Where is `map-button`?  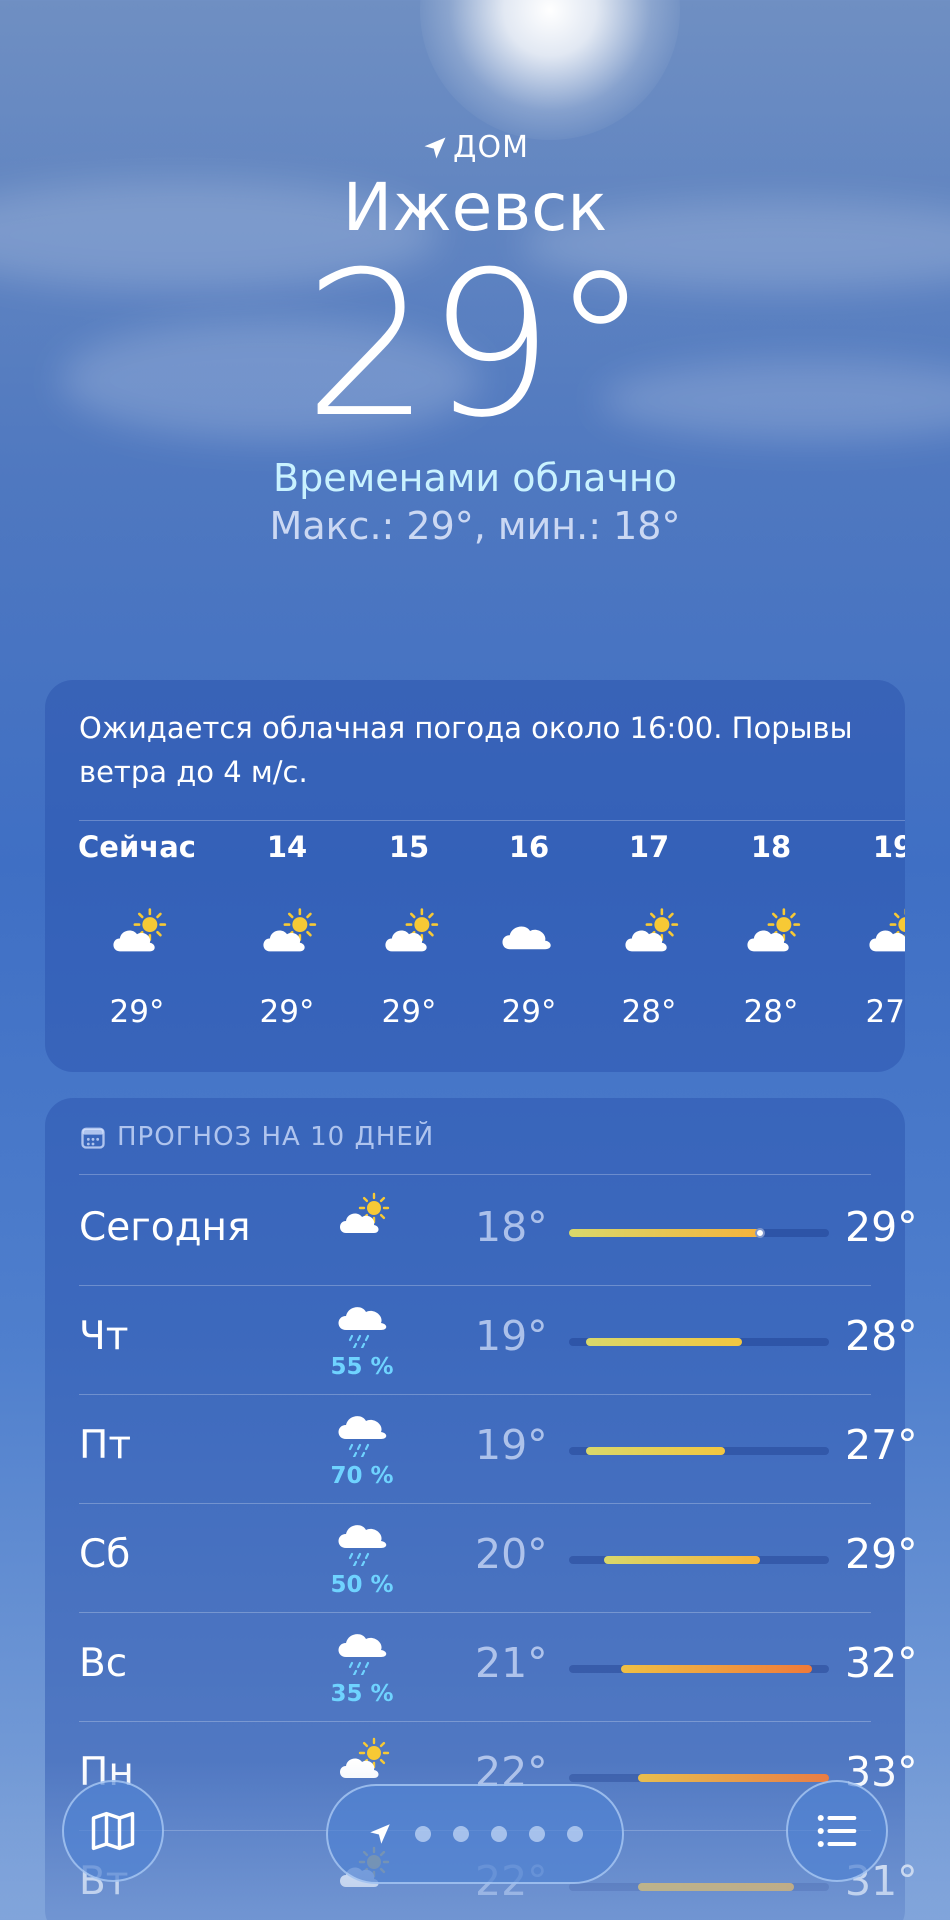
map-button is located at coordinates (113, 1831).